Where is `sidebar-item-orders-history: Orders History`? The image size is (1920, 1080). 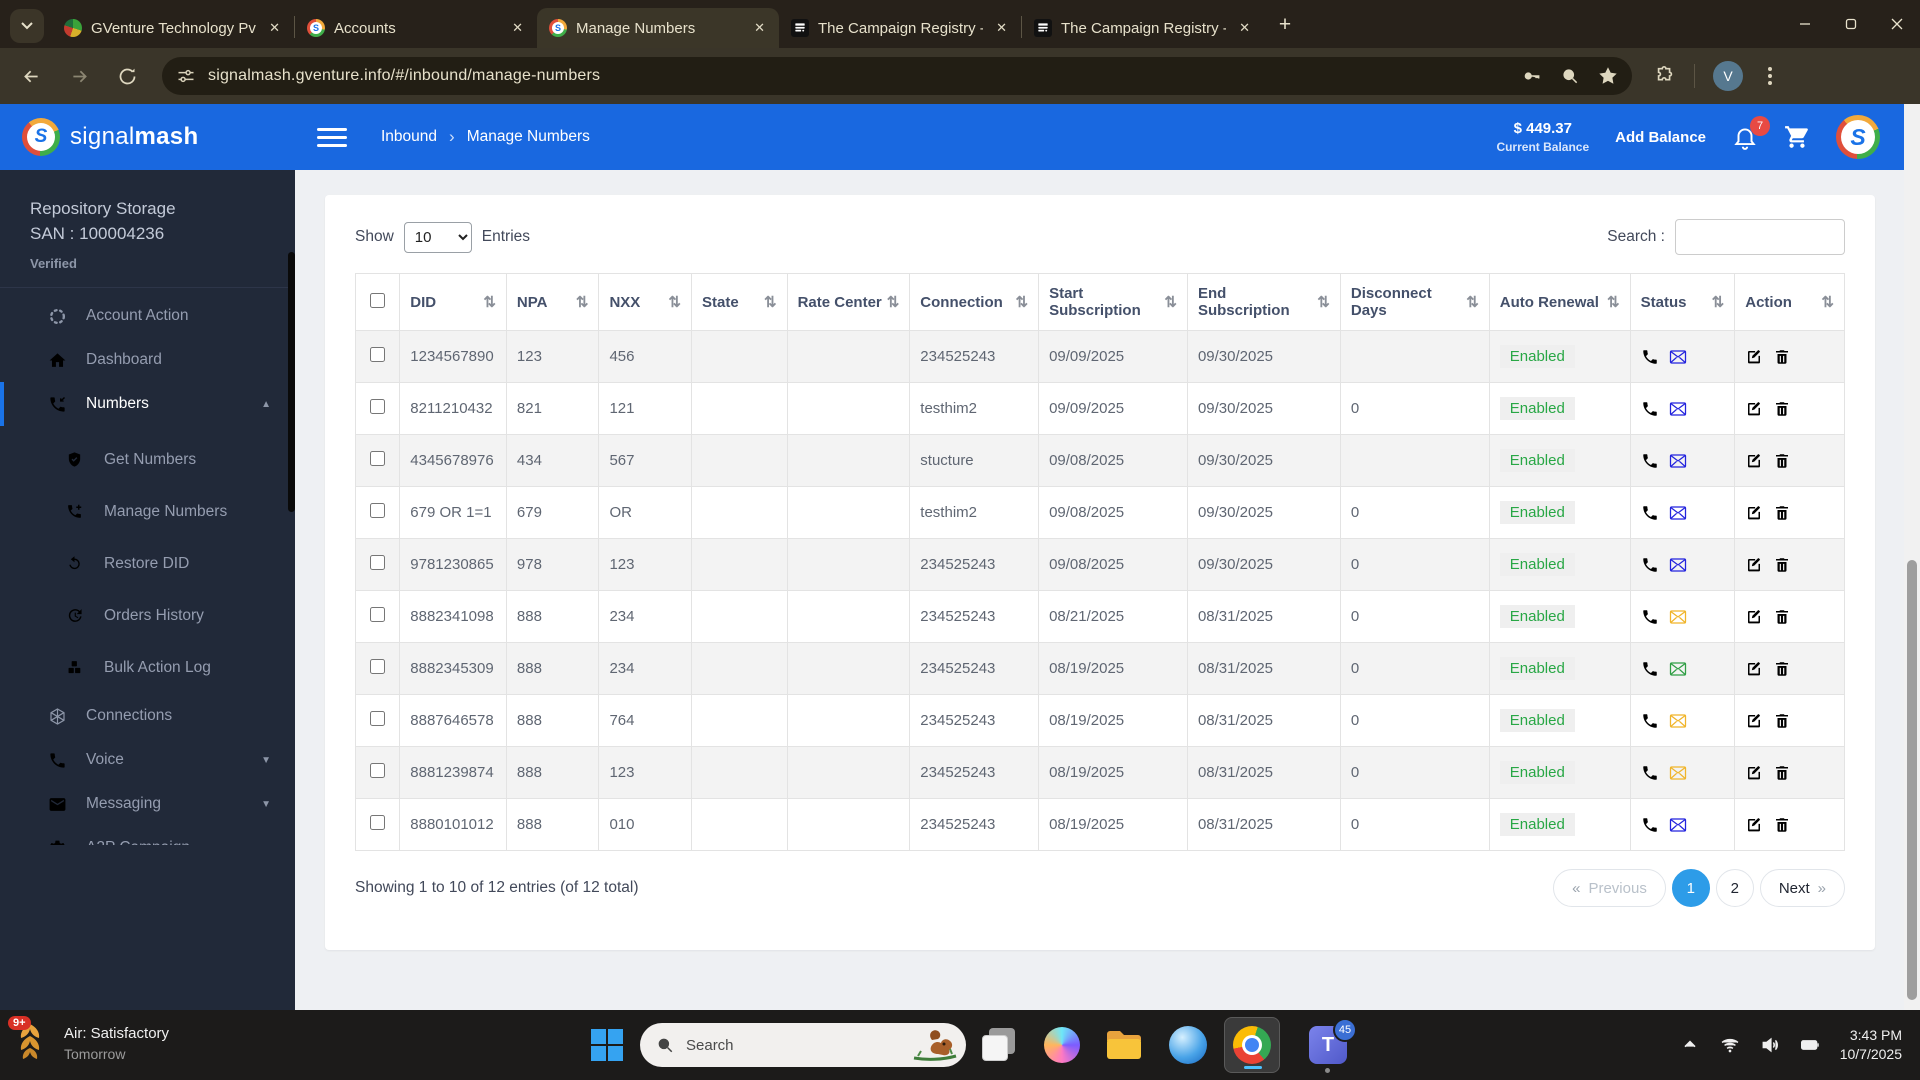
sidebar-item-orders-history: Orders History is located at coordinates (147, 616).